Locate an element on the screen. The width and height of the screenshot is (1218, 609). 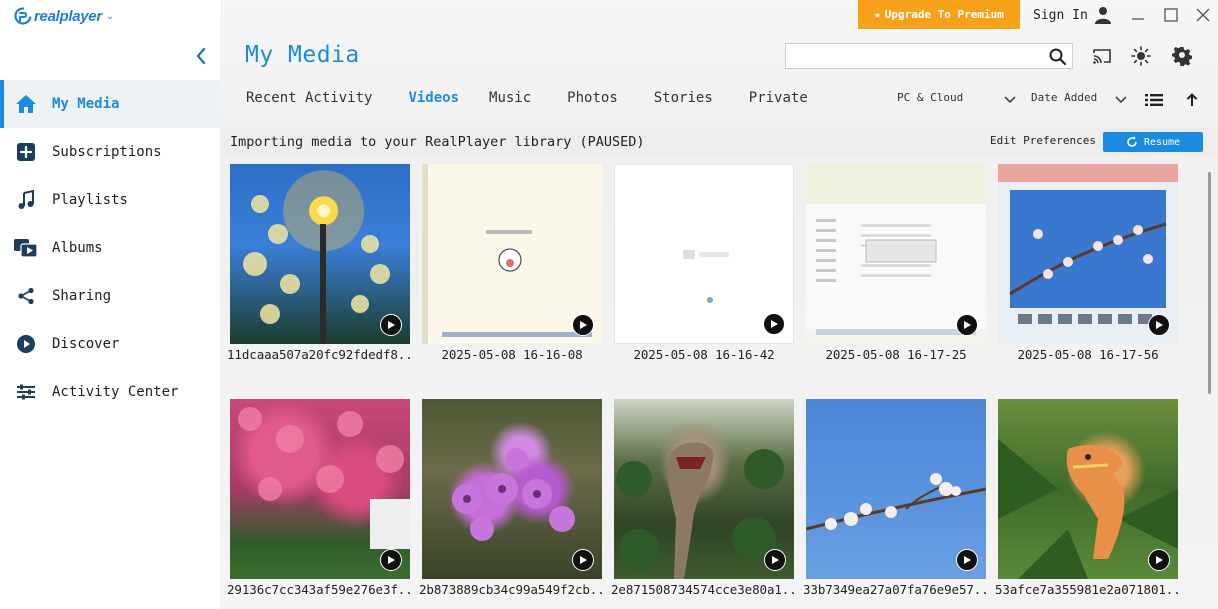
source-filter-dropdown: PC & Cloud is located at coordinates (930, 97).